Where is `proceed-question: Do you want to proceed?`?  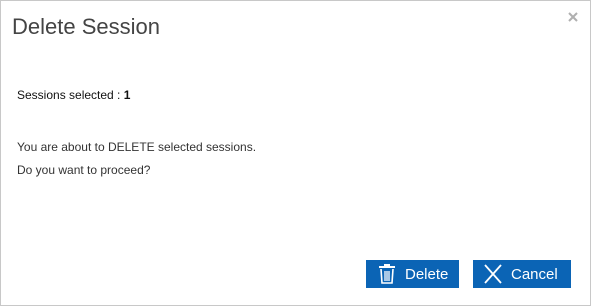
proceed-question: Do you want to proceed? is located at coordinates (84, 170).